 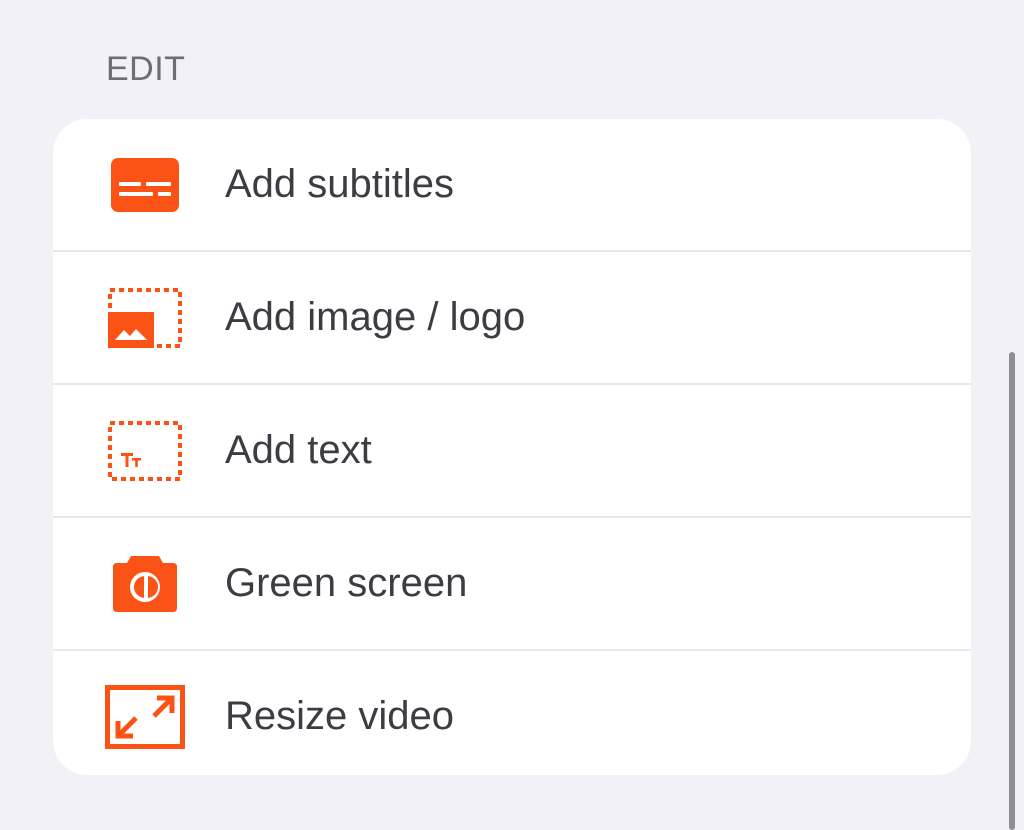 I want to click on resize-icon, so click(x=145, y=717).